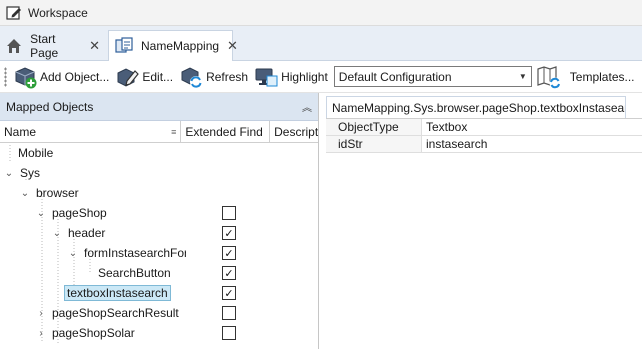  Describe the element at coordinates (307, 106) in the screenshot. I see `collapse-panel-icon: ︽` at that location.